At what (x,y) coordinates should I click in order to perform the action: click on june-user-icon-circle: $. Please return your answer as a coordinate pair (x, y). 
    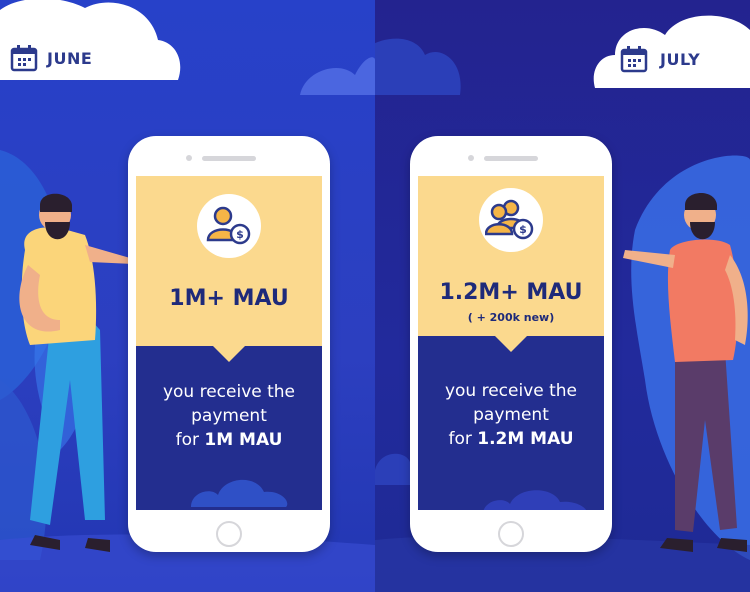
    Looking at the image, I should click on (229, 226).